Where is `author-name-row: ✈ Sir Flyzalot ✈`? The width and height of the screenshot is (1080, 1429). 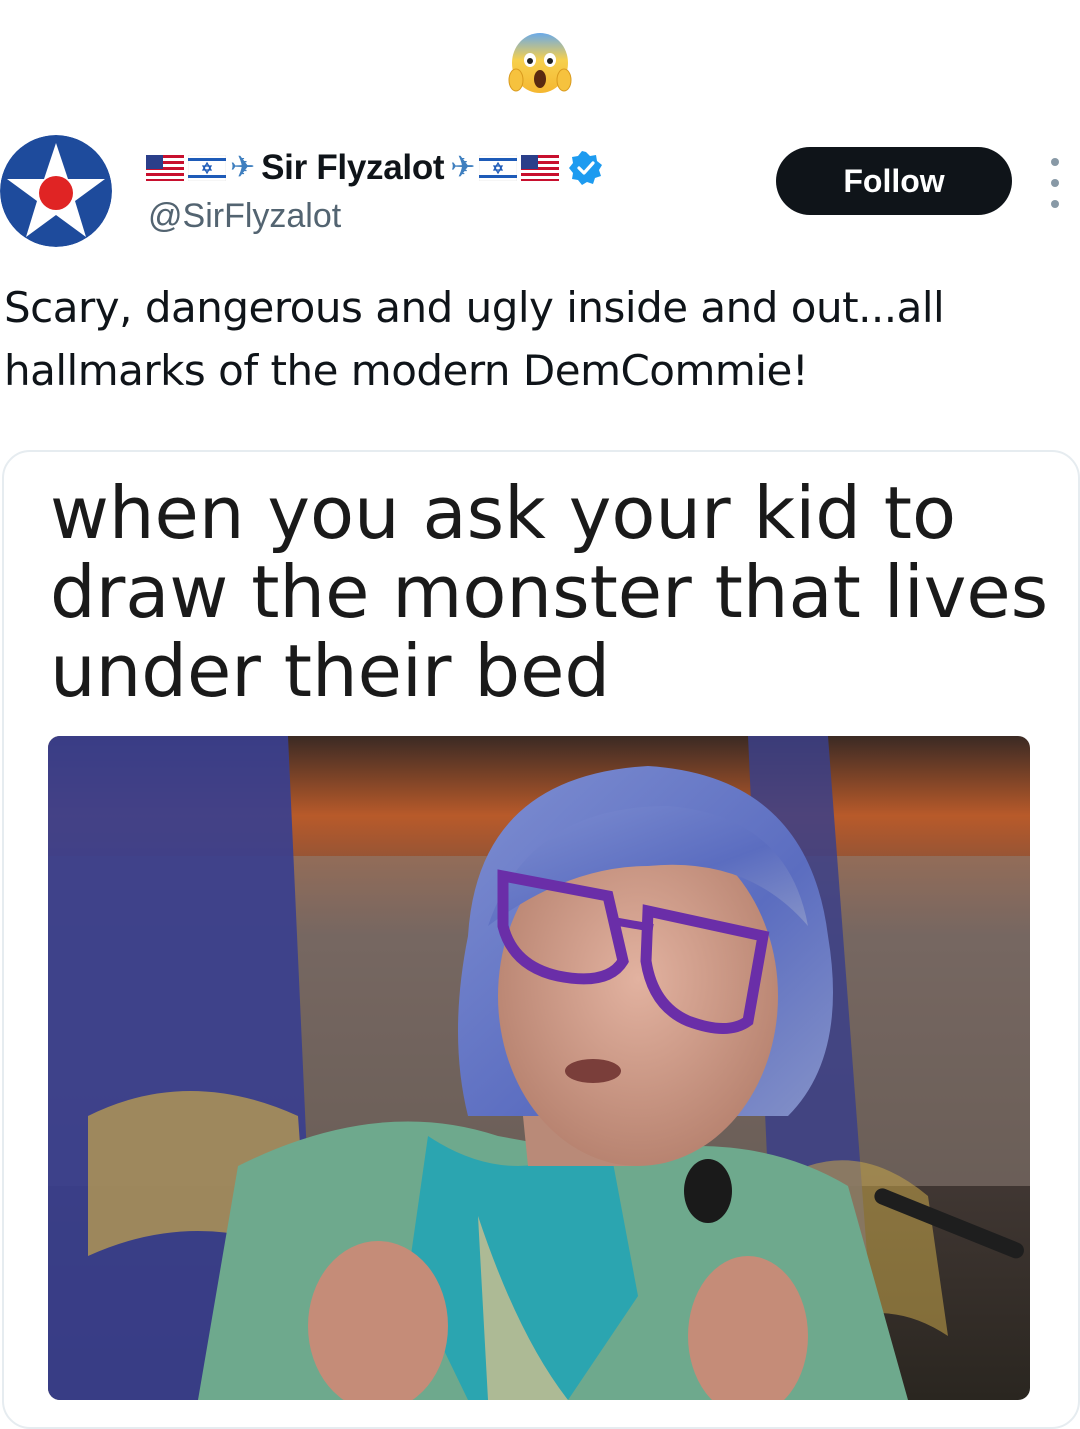
author-name-row: ✈ Sir Flyzalot ✈ is located at coordinates (374, 168).